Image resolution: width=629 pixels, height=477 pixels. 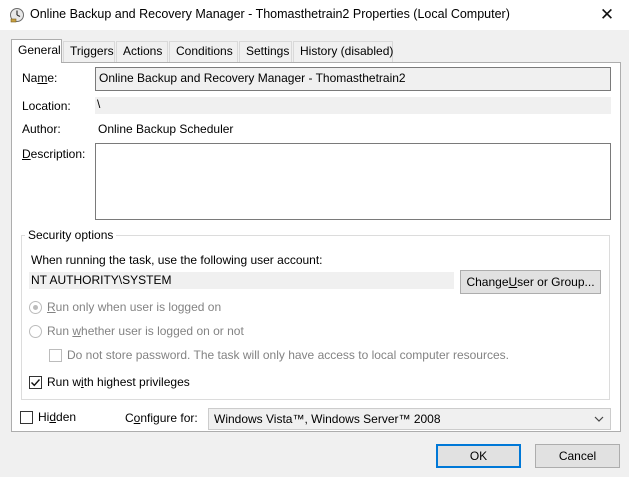 I want to click on run-whether-logged-on-radio, so click(x=35, y=331).